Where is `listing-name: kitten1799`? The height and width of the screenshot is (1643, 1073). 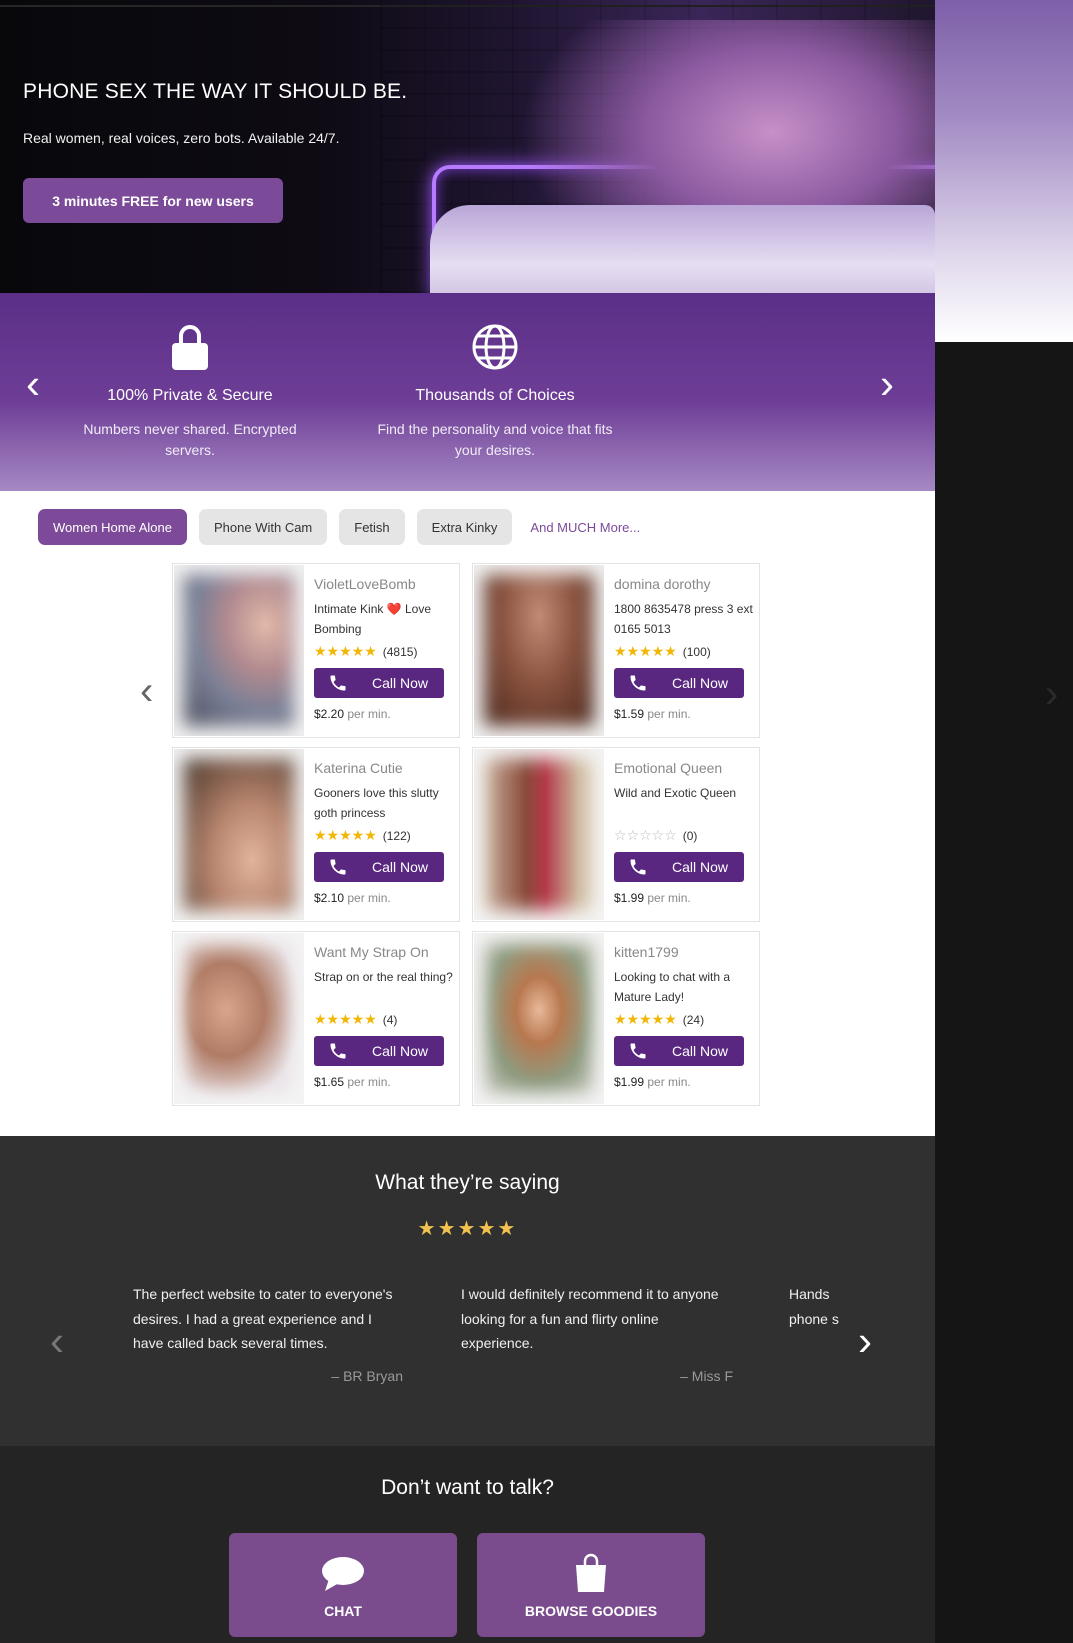
listing-name: kitten1799 is located at coordinates (684, 952).